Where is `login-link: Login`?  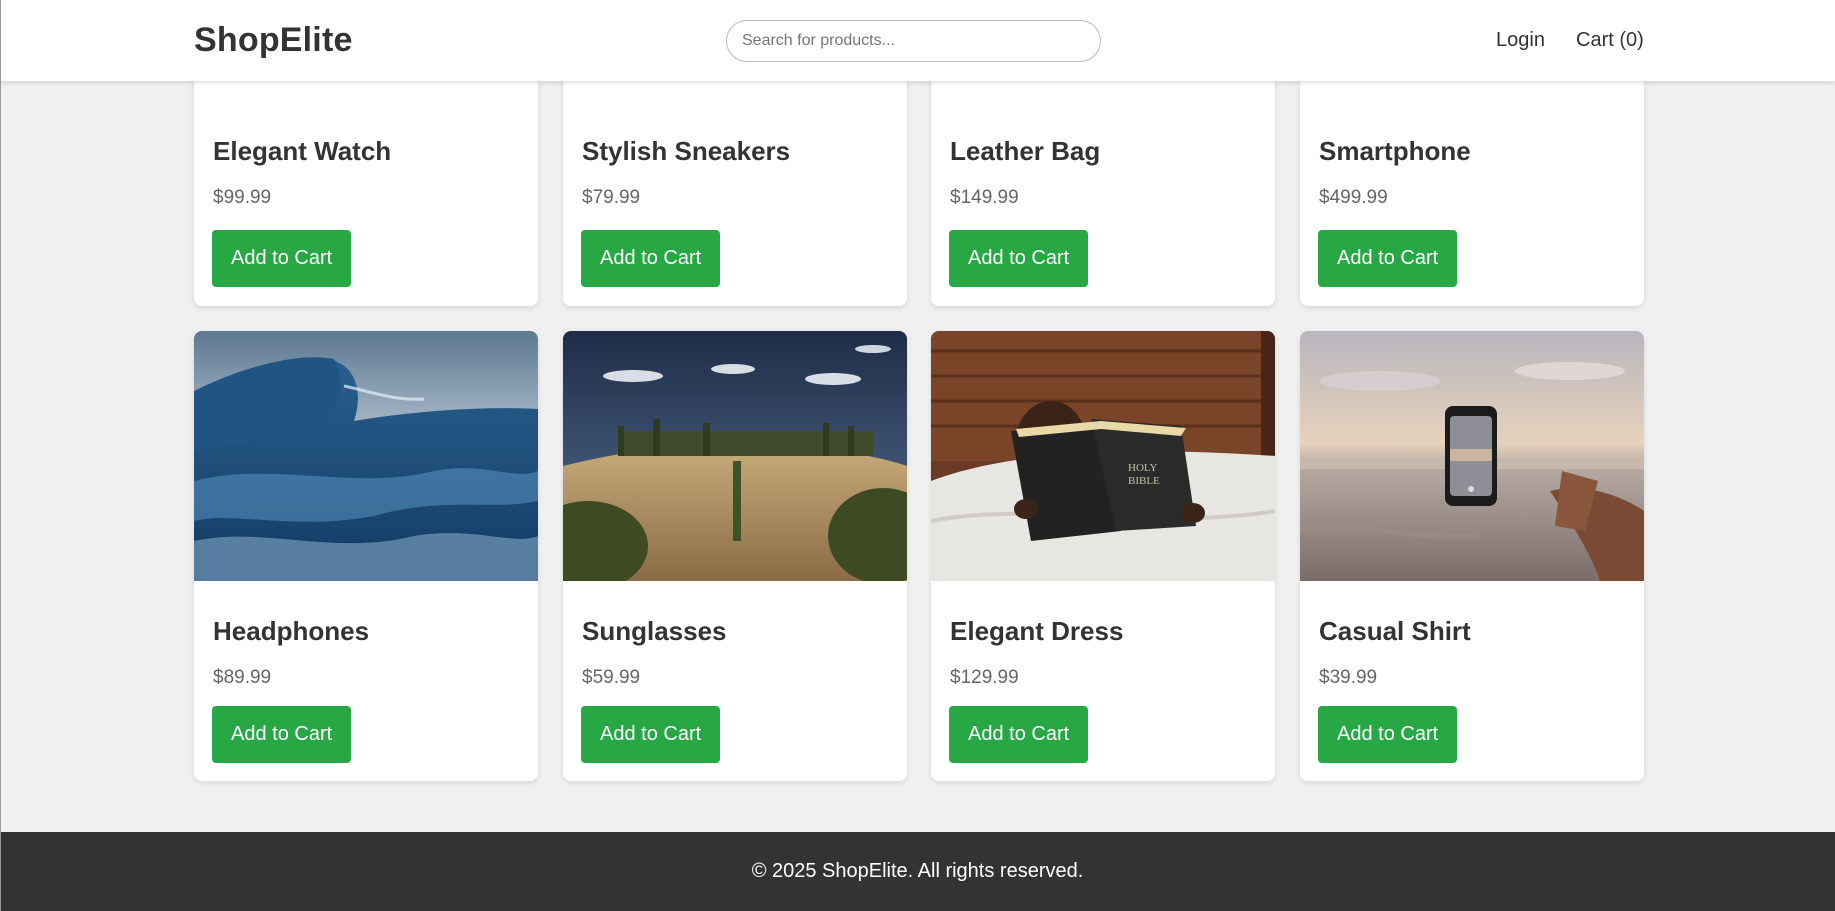 login-link: Login is located at coordinates (1520, 40).